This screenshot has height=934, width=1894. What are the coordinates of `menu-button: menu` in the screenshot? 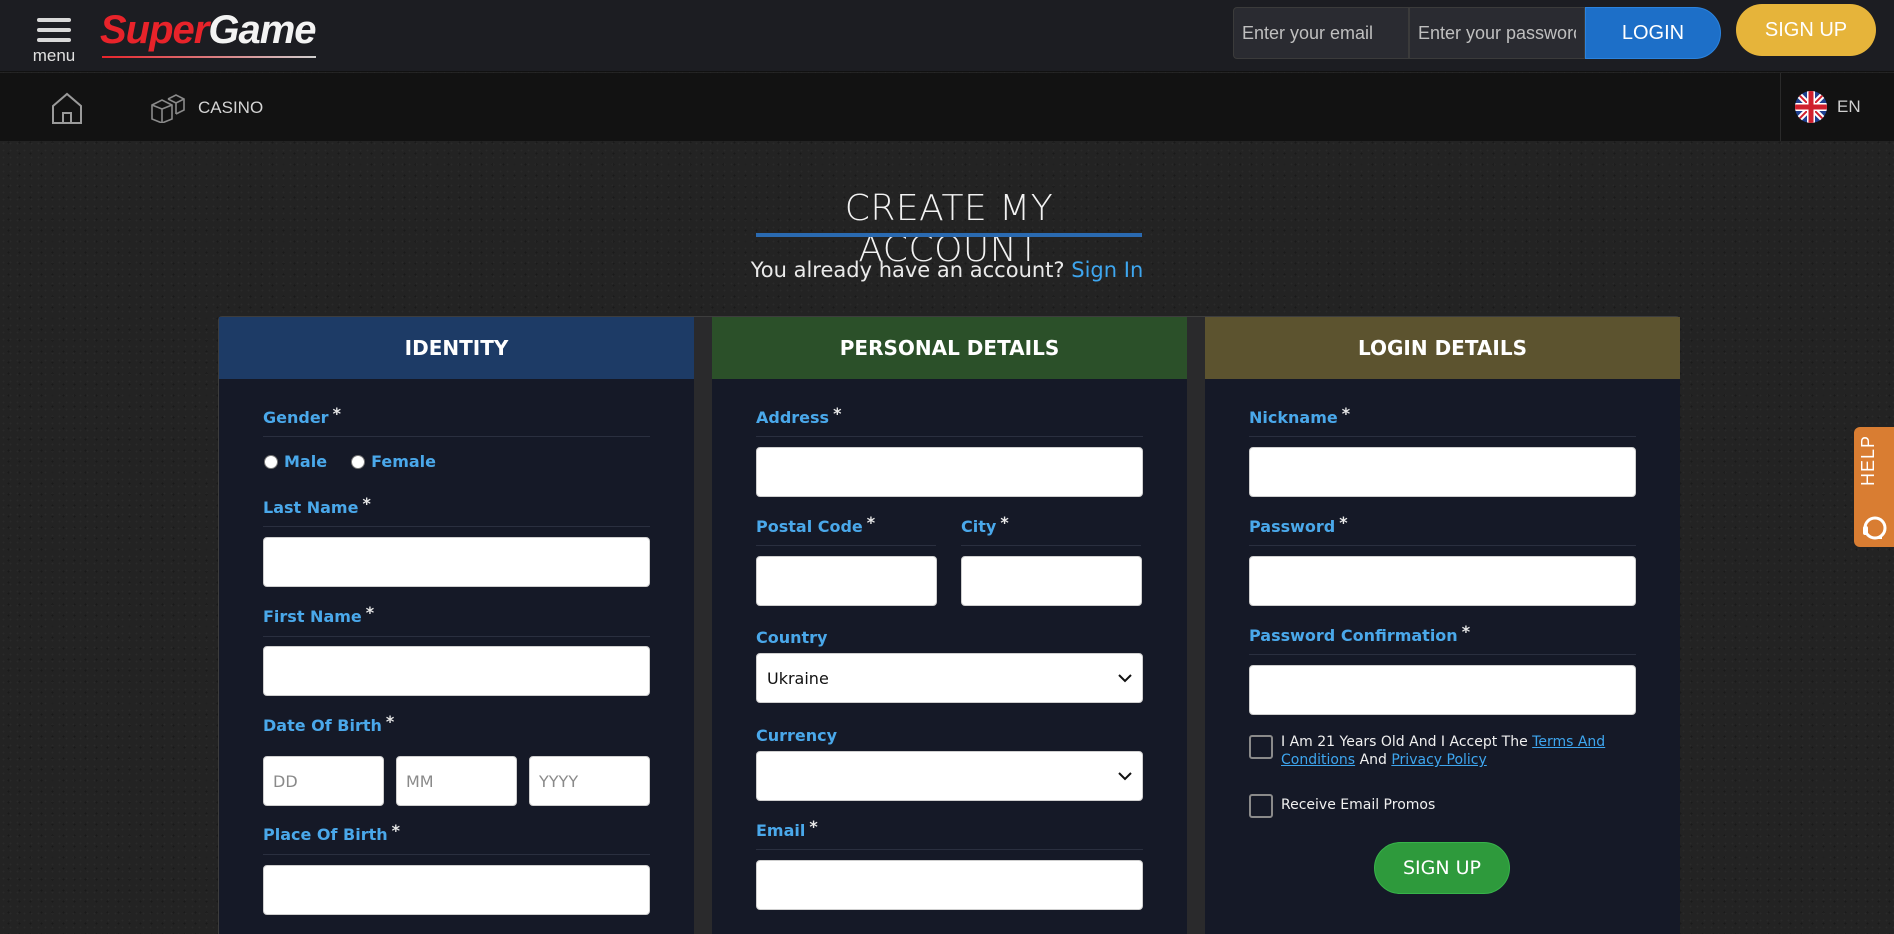 It's located at (54, 41).